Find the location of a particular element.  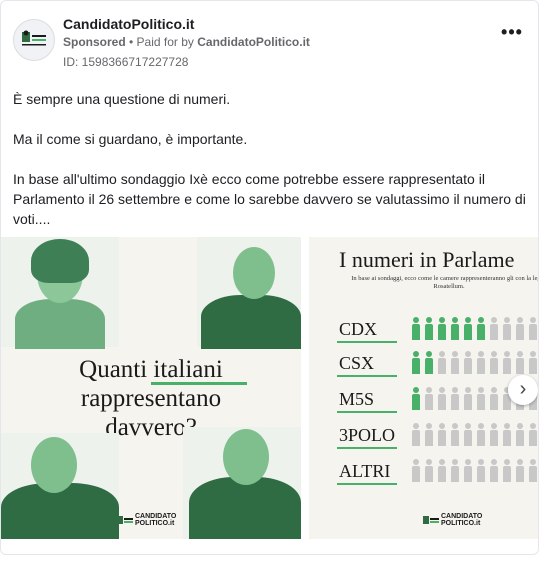

headline-underline is located at coordinates (199, 383).